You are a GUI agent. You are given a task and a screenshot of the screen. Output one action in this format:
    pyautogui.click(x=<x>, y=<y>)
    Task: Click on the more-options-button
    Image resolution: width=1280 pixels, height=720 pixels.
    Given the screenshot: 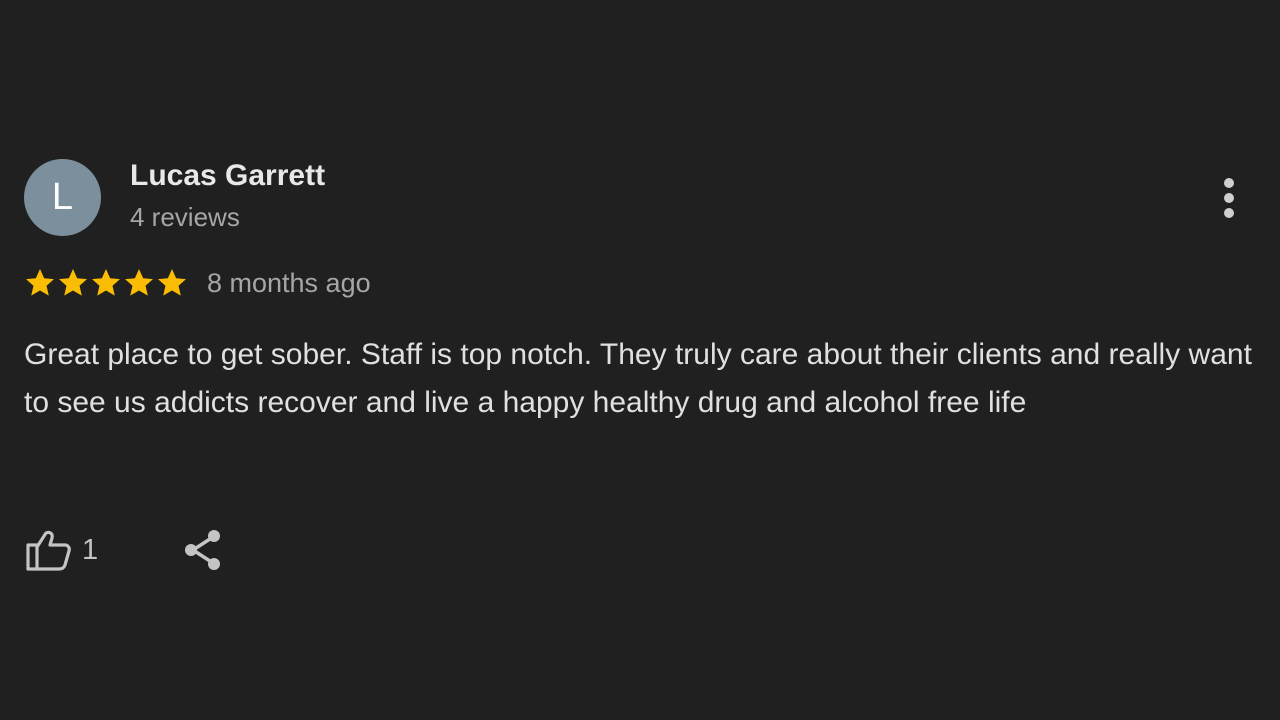 What is the action you would take?
    pyautogui.click(x=1229, y=198)
    